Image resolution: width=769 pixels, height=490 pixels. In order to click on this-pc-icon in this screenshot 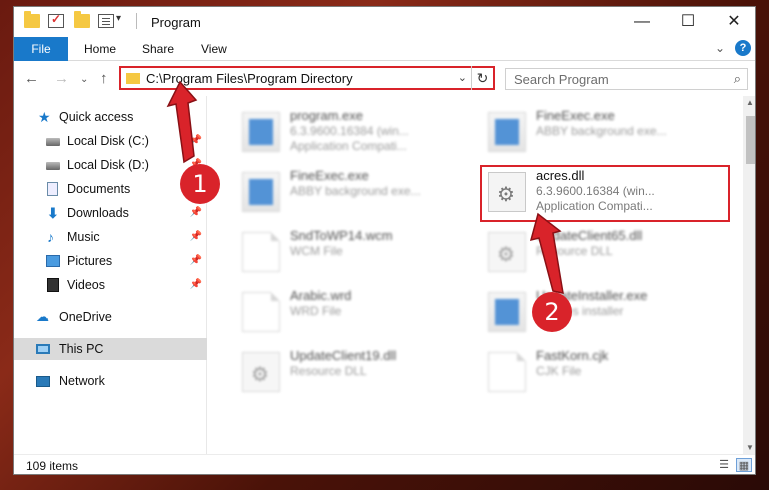, I will do `click(43, 349)`.